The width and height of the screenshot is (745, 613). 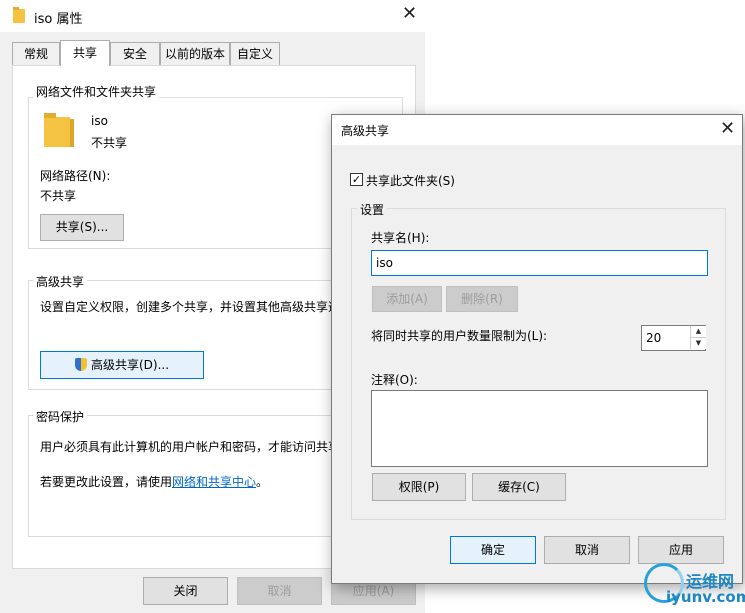 I want to click on change-setting-prefix: 若要更改此设置，请使用, so click(x=106, y=482).